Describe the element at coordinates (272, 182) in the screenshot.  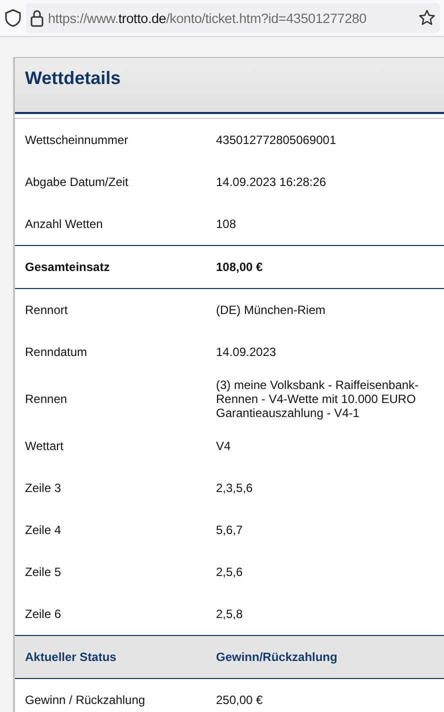
I see `row-value: 14.09.2023 16:28:26` at that location.